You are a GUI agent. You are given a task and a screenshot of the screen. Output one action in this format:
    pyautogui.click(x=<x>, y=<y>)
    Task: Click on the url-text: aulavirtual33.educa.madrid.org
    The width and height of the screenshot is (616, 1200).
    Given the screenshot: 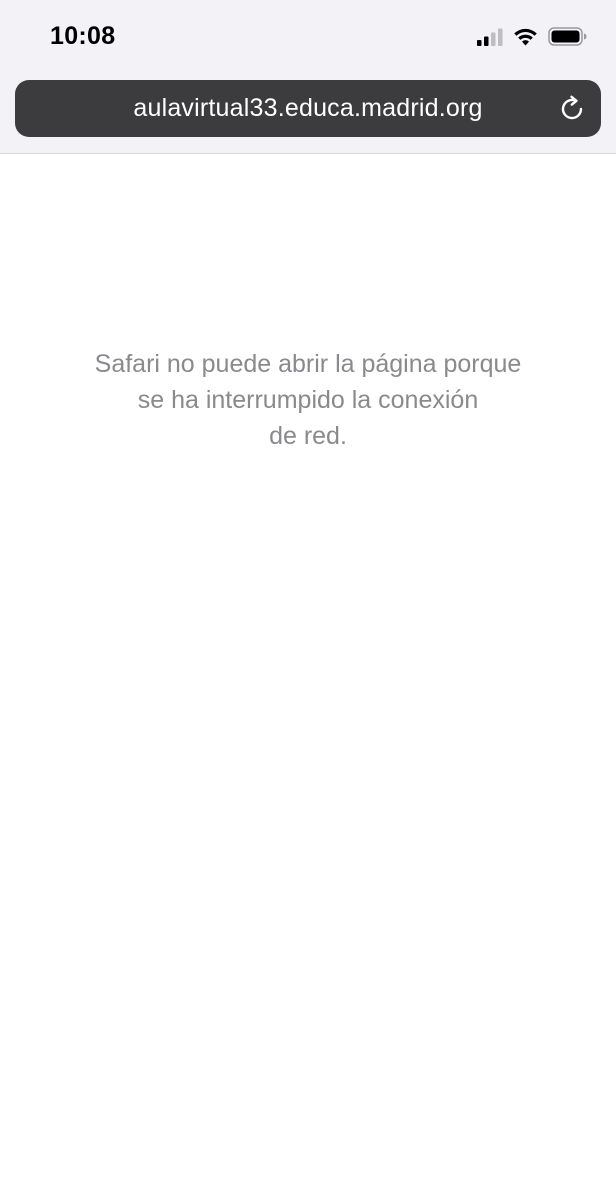 What is the action you would take?
    pyautogui.click(x=308, y=108)
    